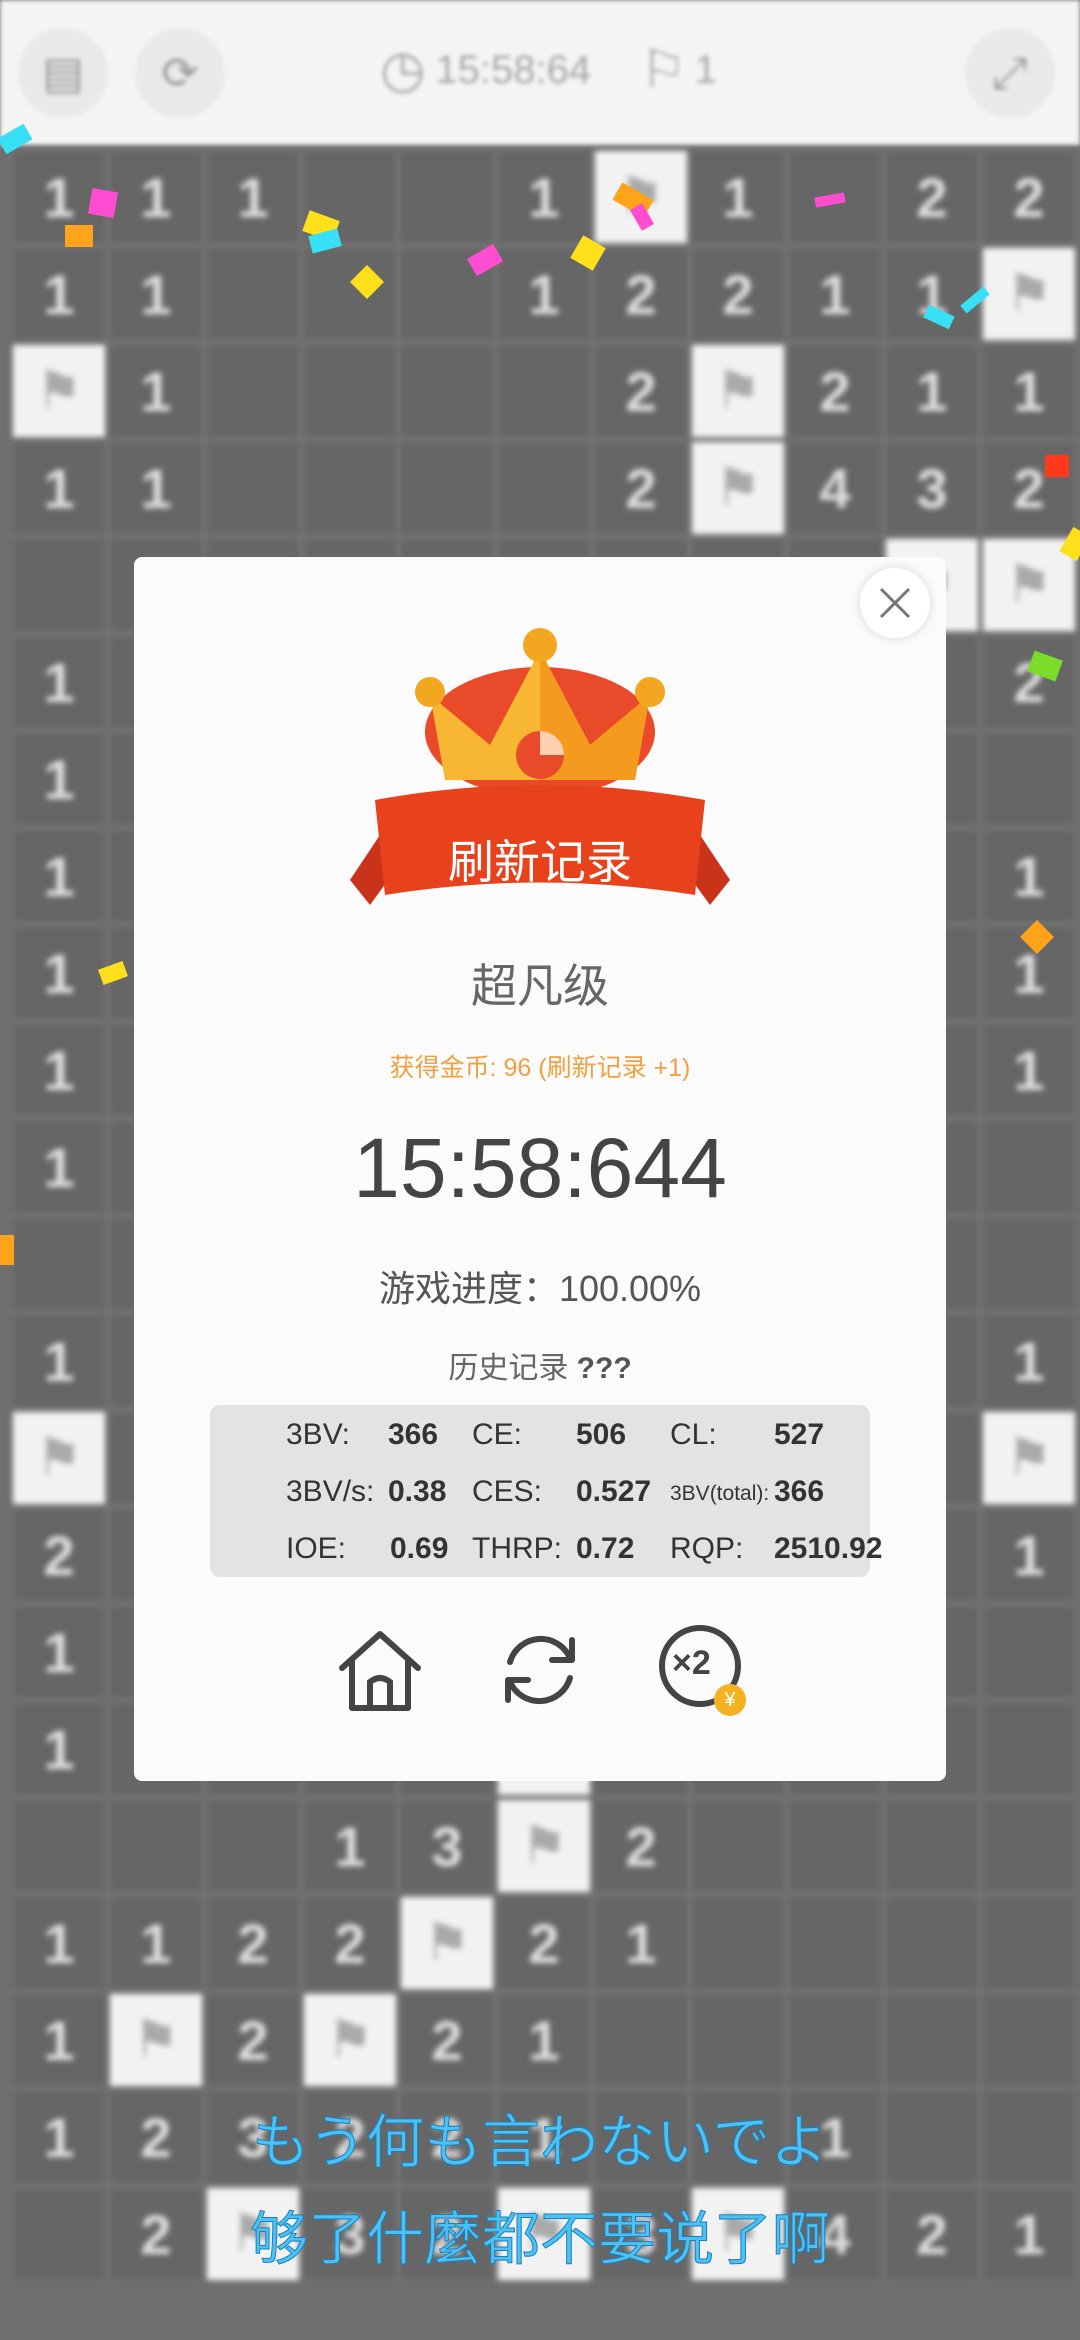 This screenshot has height=2340, width=1080. I want to click on menu-button: ▤, so click(63, 73).